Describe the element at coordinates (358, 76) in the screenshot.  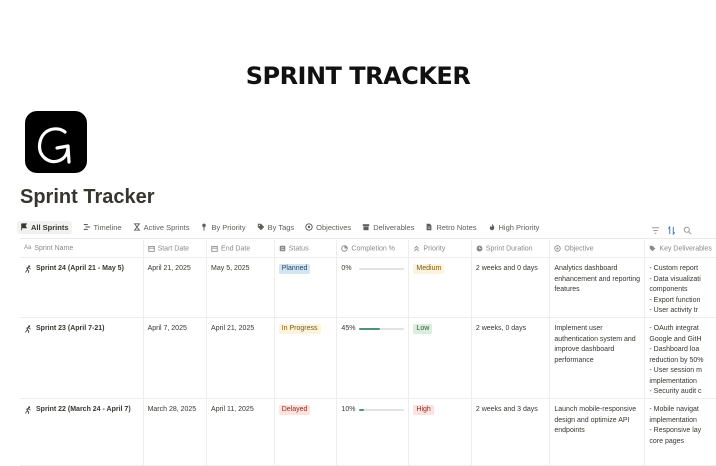
I see `banner-title: SPRINT TRACKER` at that location.